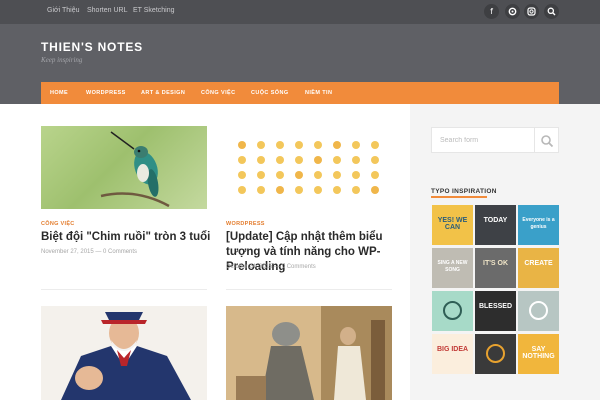  Describe the element at coordinates (309, 167) in the screenshot. I see `post-thumbnail-emoji` at that location.